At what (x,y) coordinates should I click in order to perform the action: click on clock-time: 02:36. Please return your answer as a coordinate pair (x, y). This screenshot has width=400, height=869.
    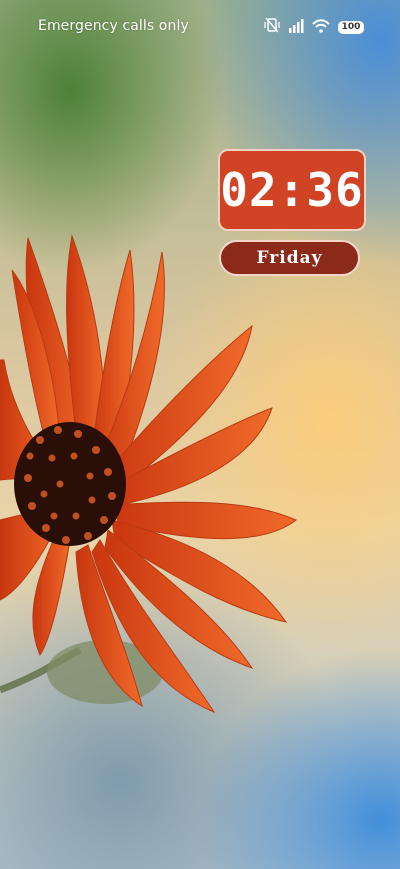
    Looking at the image, I should click on (292, 190).